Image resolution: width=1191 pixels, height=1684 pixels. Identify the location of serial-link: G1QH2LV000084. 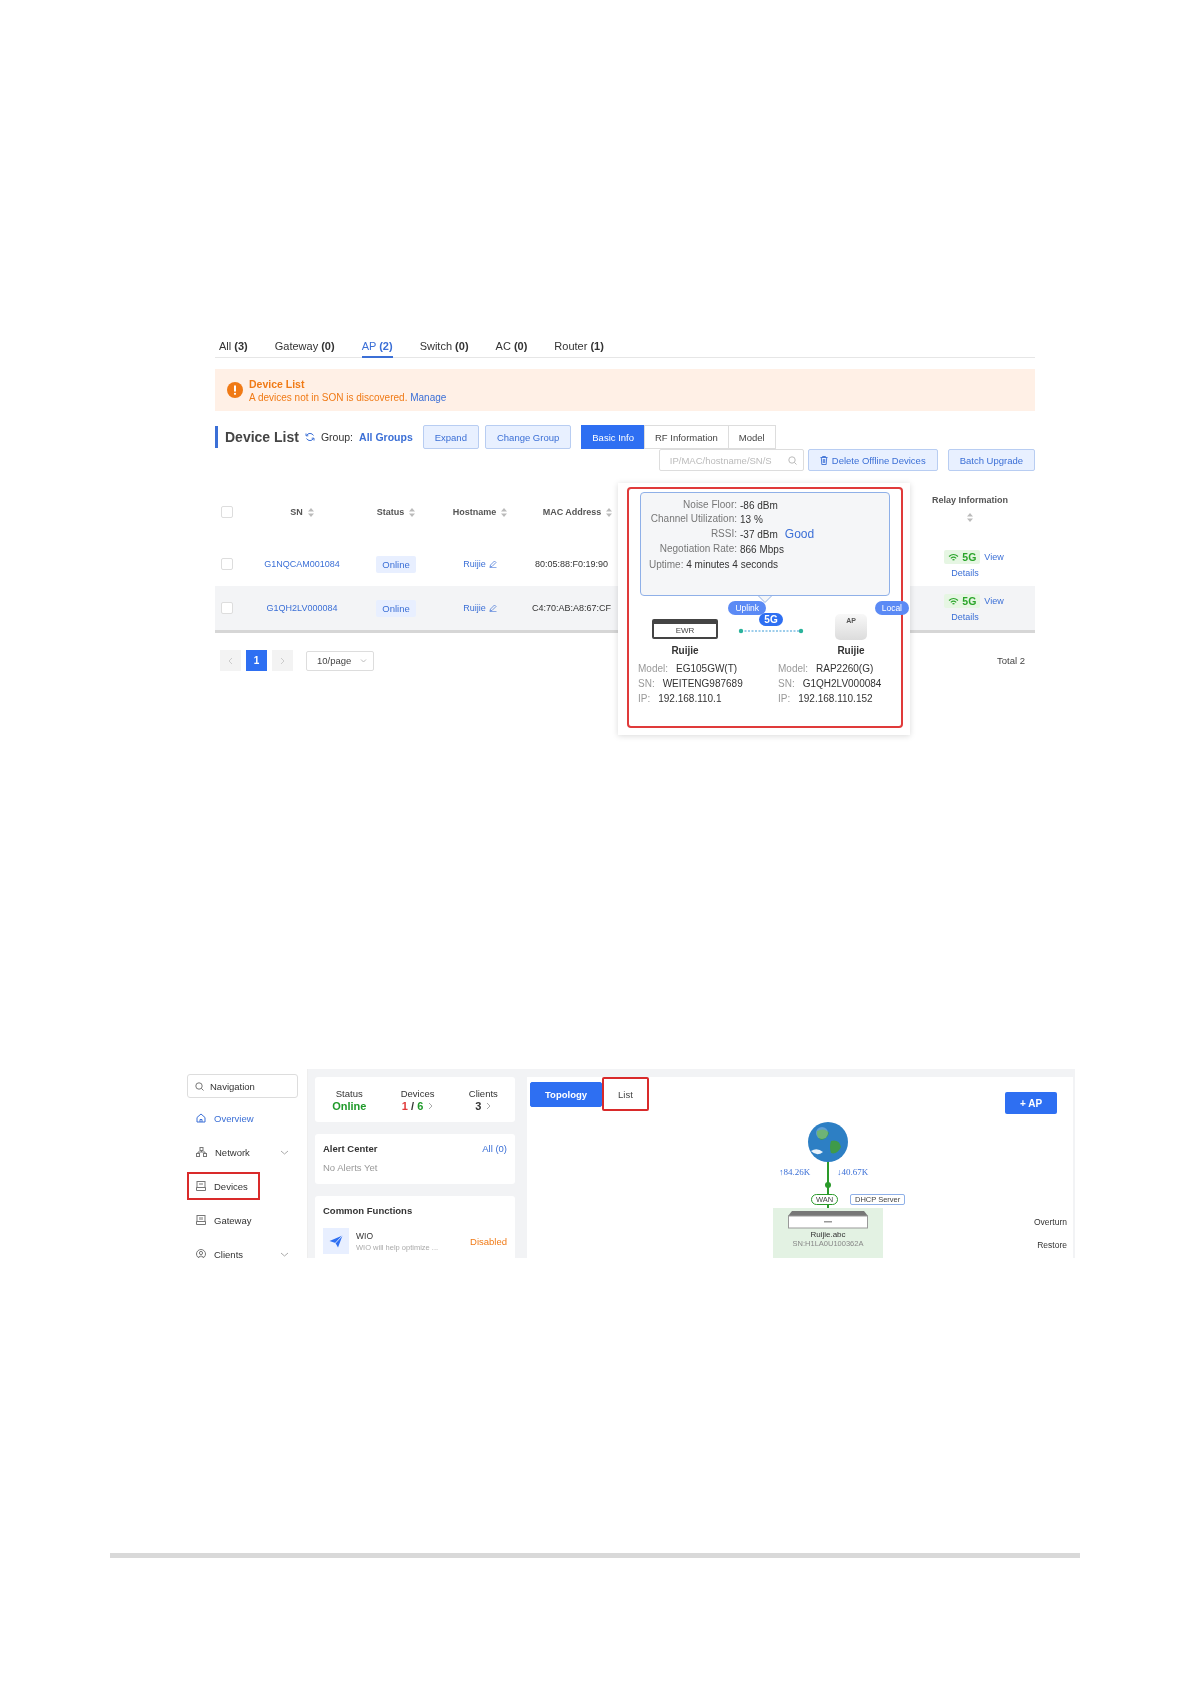
(302, 608).